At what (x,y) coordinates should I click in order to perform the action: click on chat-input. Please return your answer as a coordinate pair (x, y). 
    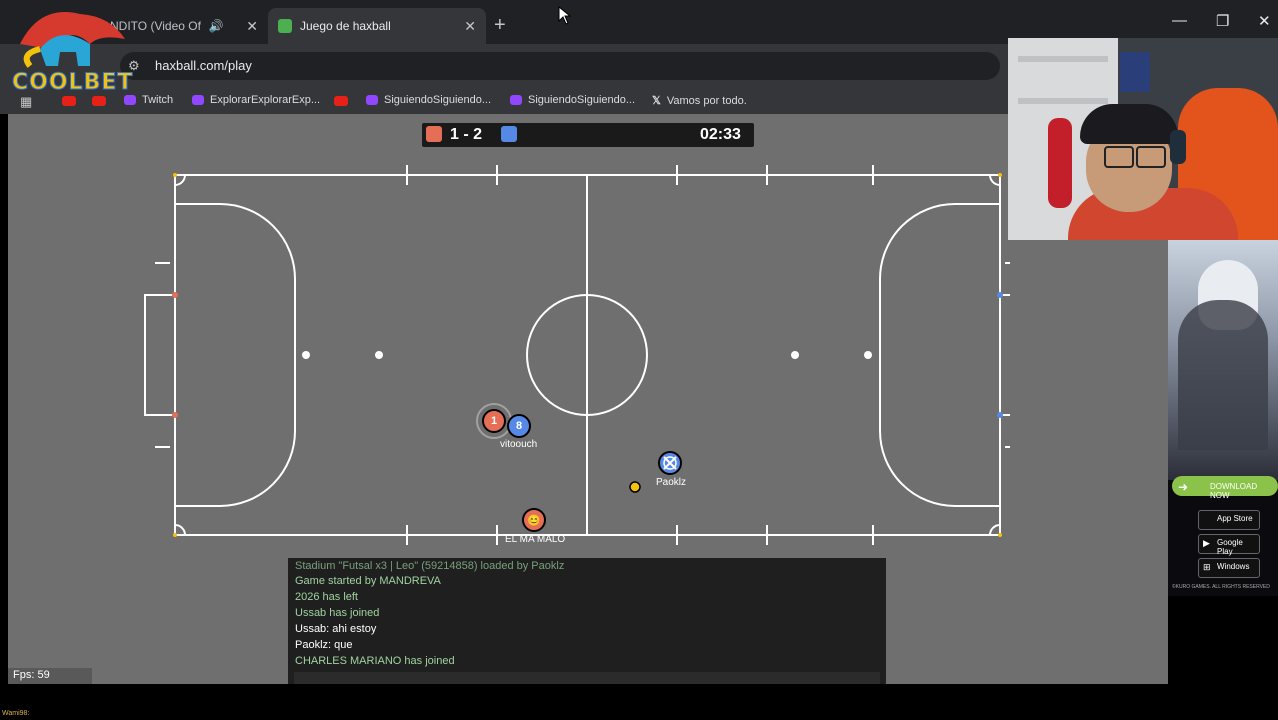
    Looking at the image, I should click on (587, 678).